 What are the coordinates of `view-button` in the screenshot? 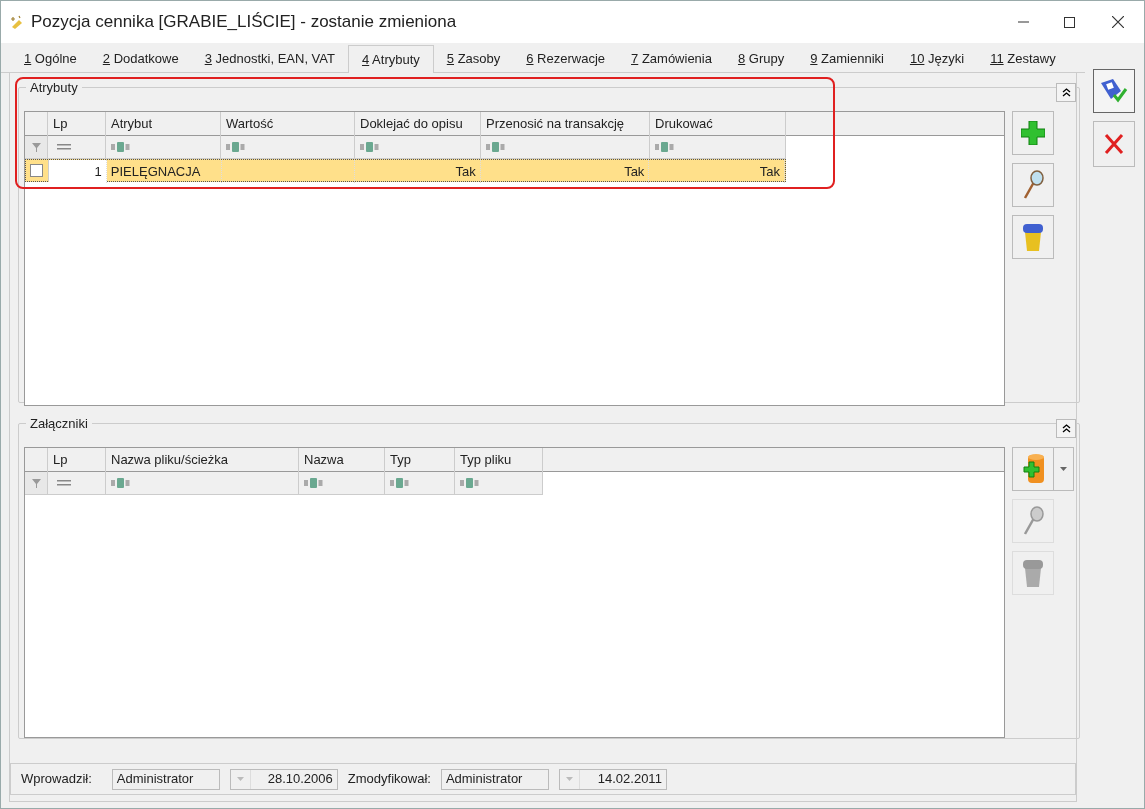 It's located at (1033, 185).